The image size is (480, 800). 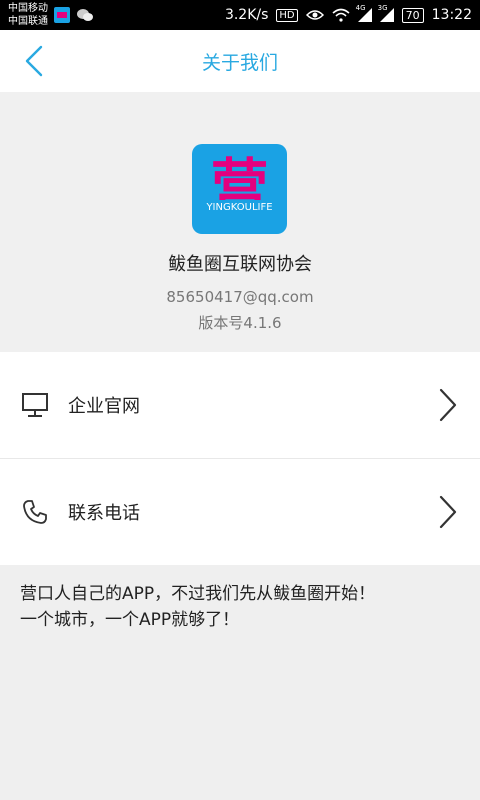 What do you see at coordinates (238, 207) in the screenshot?
I see `logo-text: YINGKOULIFE` at bounding box center [238, 207].